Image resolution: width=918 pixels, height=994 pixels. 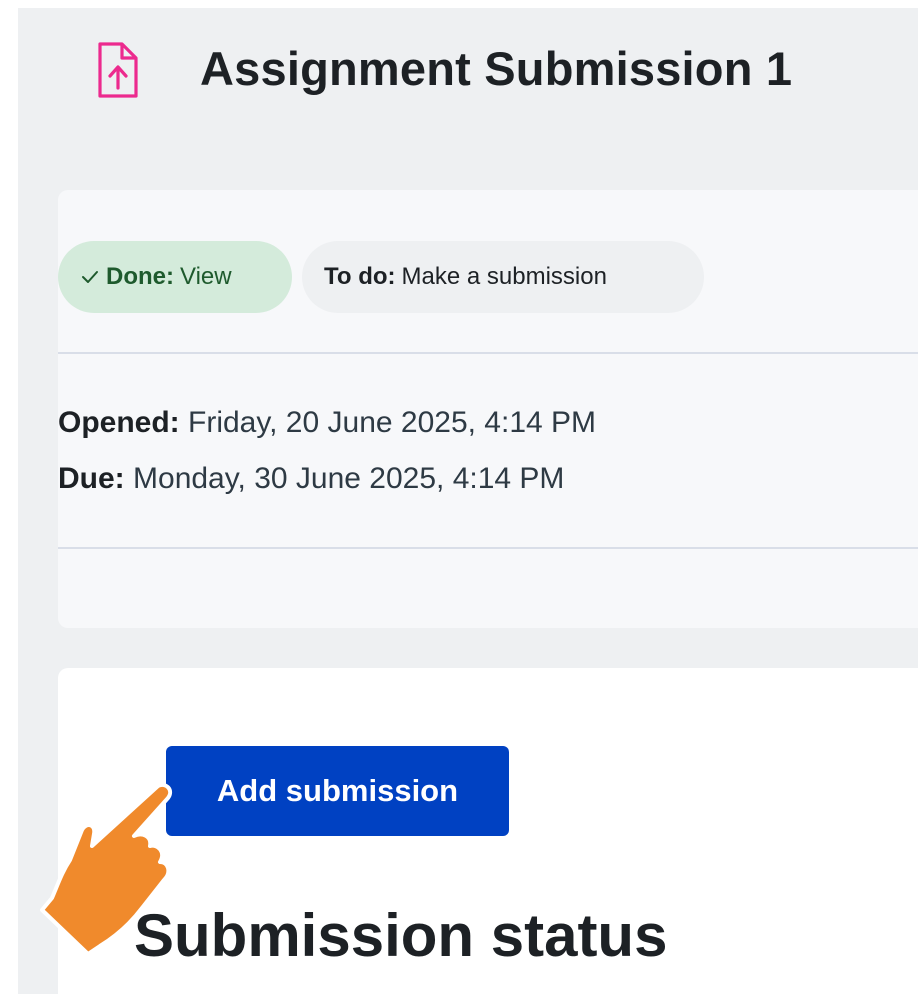 I want to click on completion-done-badge: Done: View, so click(x=175, y=277).